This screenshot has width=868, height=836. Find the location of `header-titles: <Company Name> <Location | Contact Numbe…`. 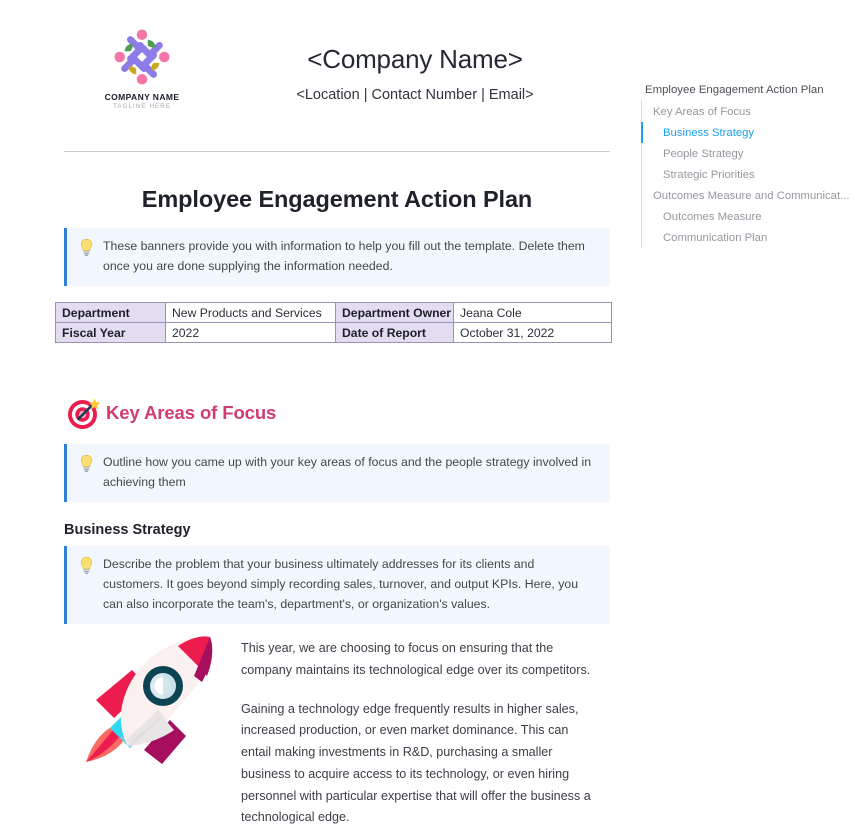

header-titles: <Company Name> <Location | Contact Numbe… is located at coordinates (415, 62).